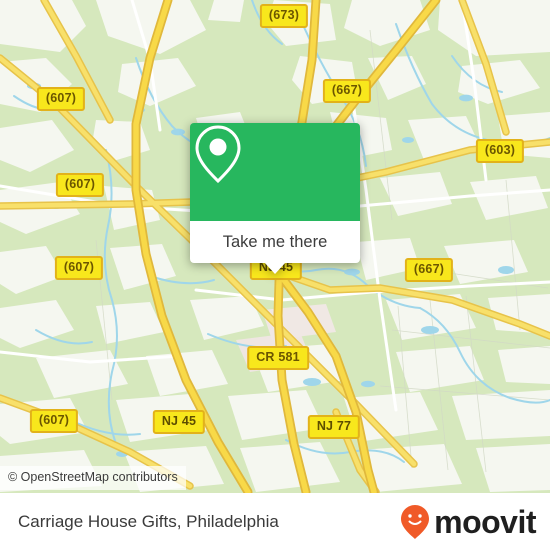 The width and height of the screenshot is (550, 550). I want to click on road-shield: (603), so click(500, 151).